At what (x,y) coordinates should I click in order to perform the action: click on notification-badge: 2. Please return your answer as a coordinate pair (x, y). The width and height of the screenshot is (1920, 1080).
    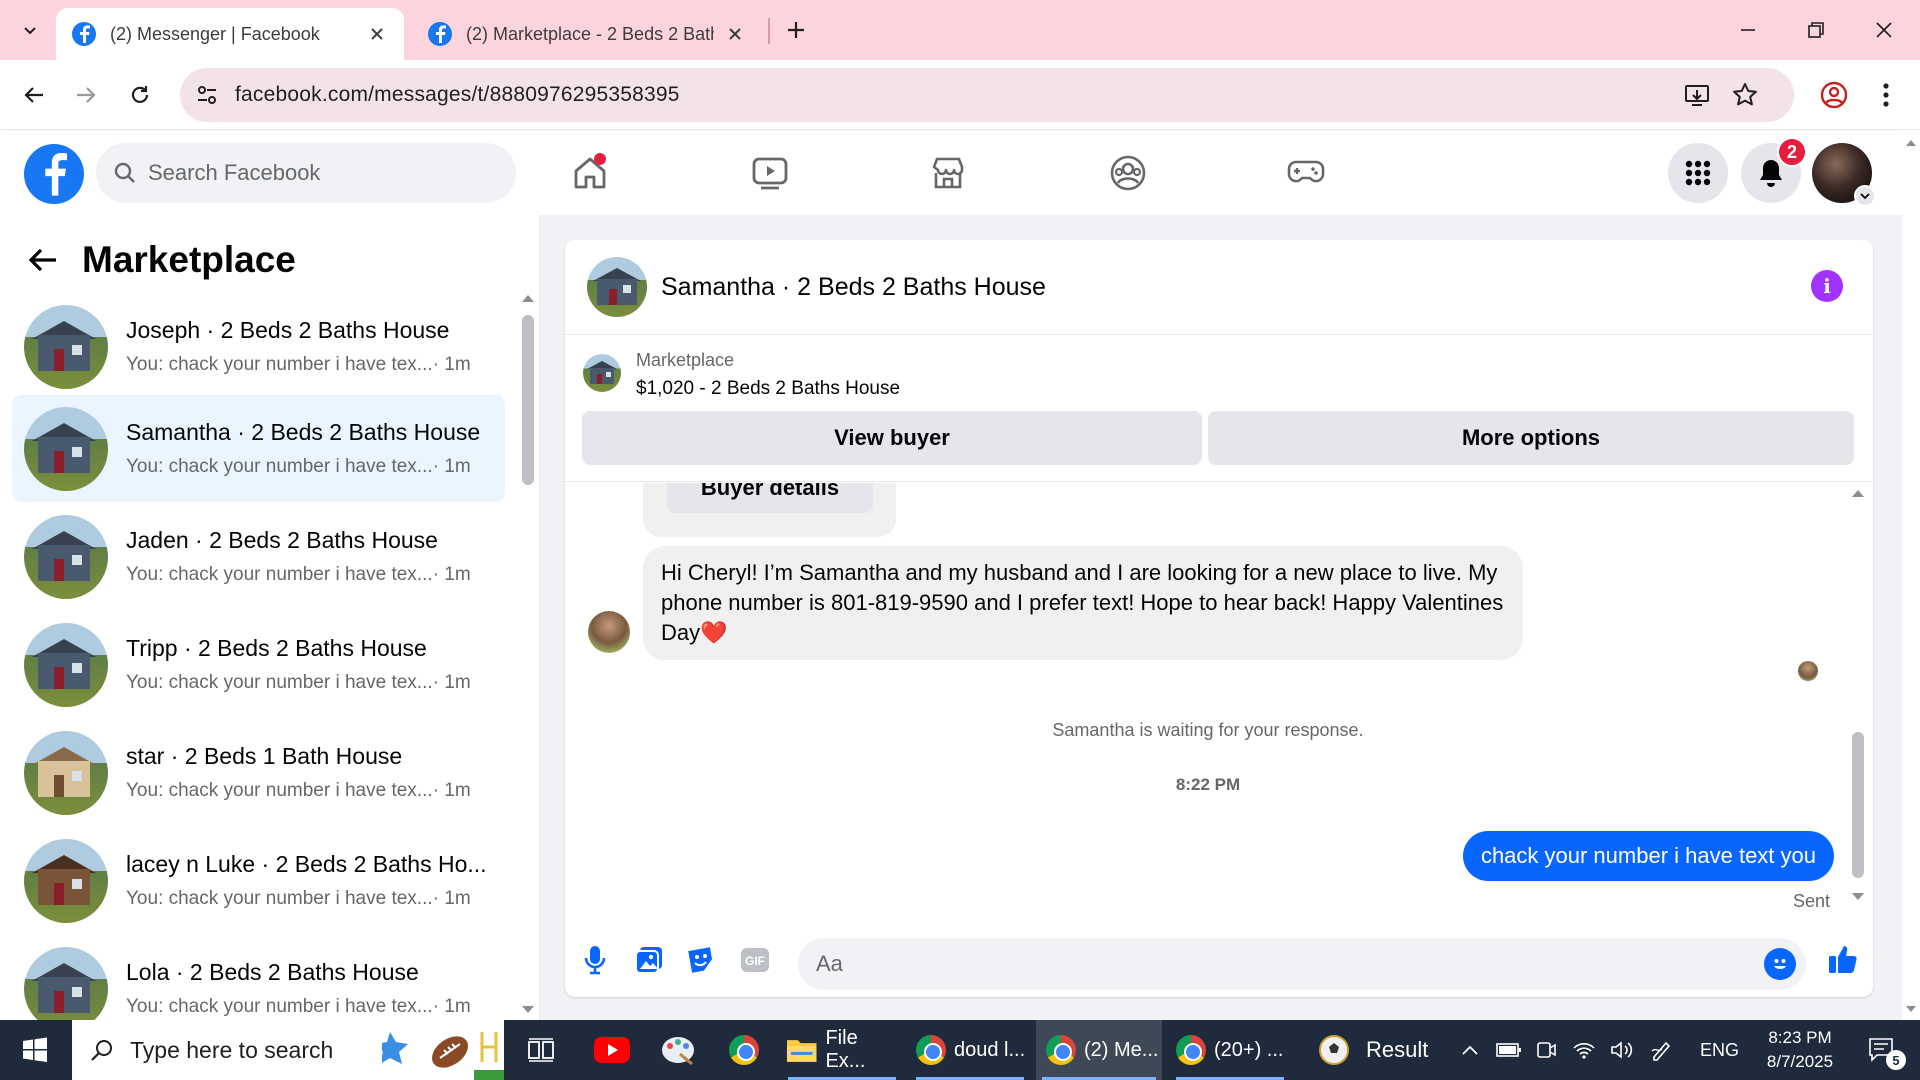
    Looking at the image, I should click on (1792, 152).